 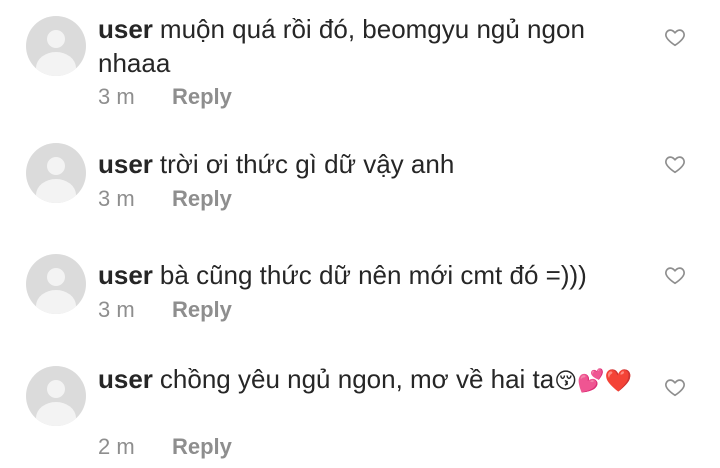 I want to click on comment-body: bà cũng thức dữ nên mới cmt đó =))), so click(x=373, y=275).